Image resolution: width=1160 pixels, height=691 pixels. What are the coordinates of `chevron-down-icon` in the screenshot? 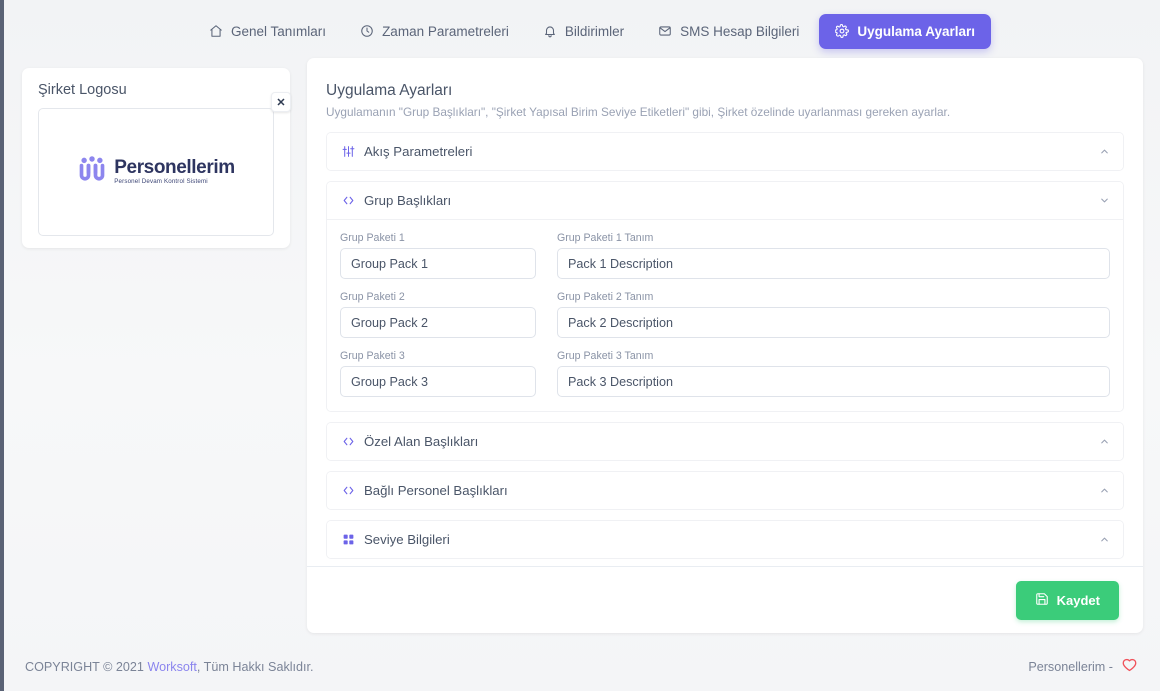 It's located at (1104, 200).